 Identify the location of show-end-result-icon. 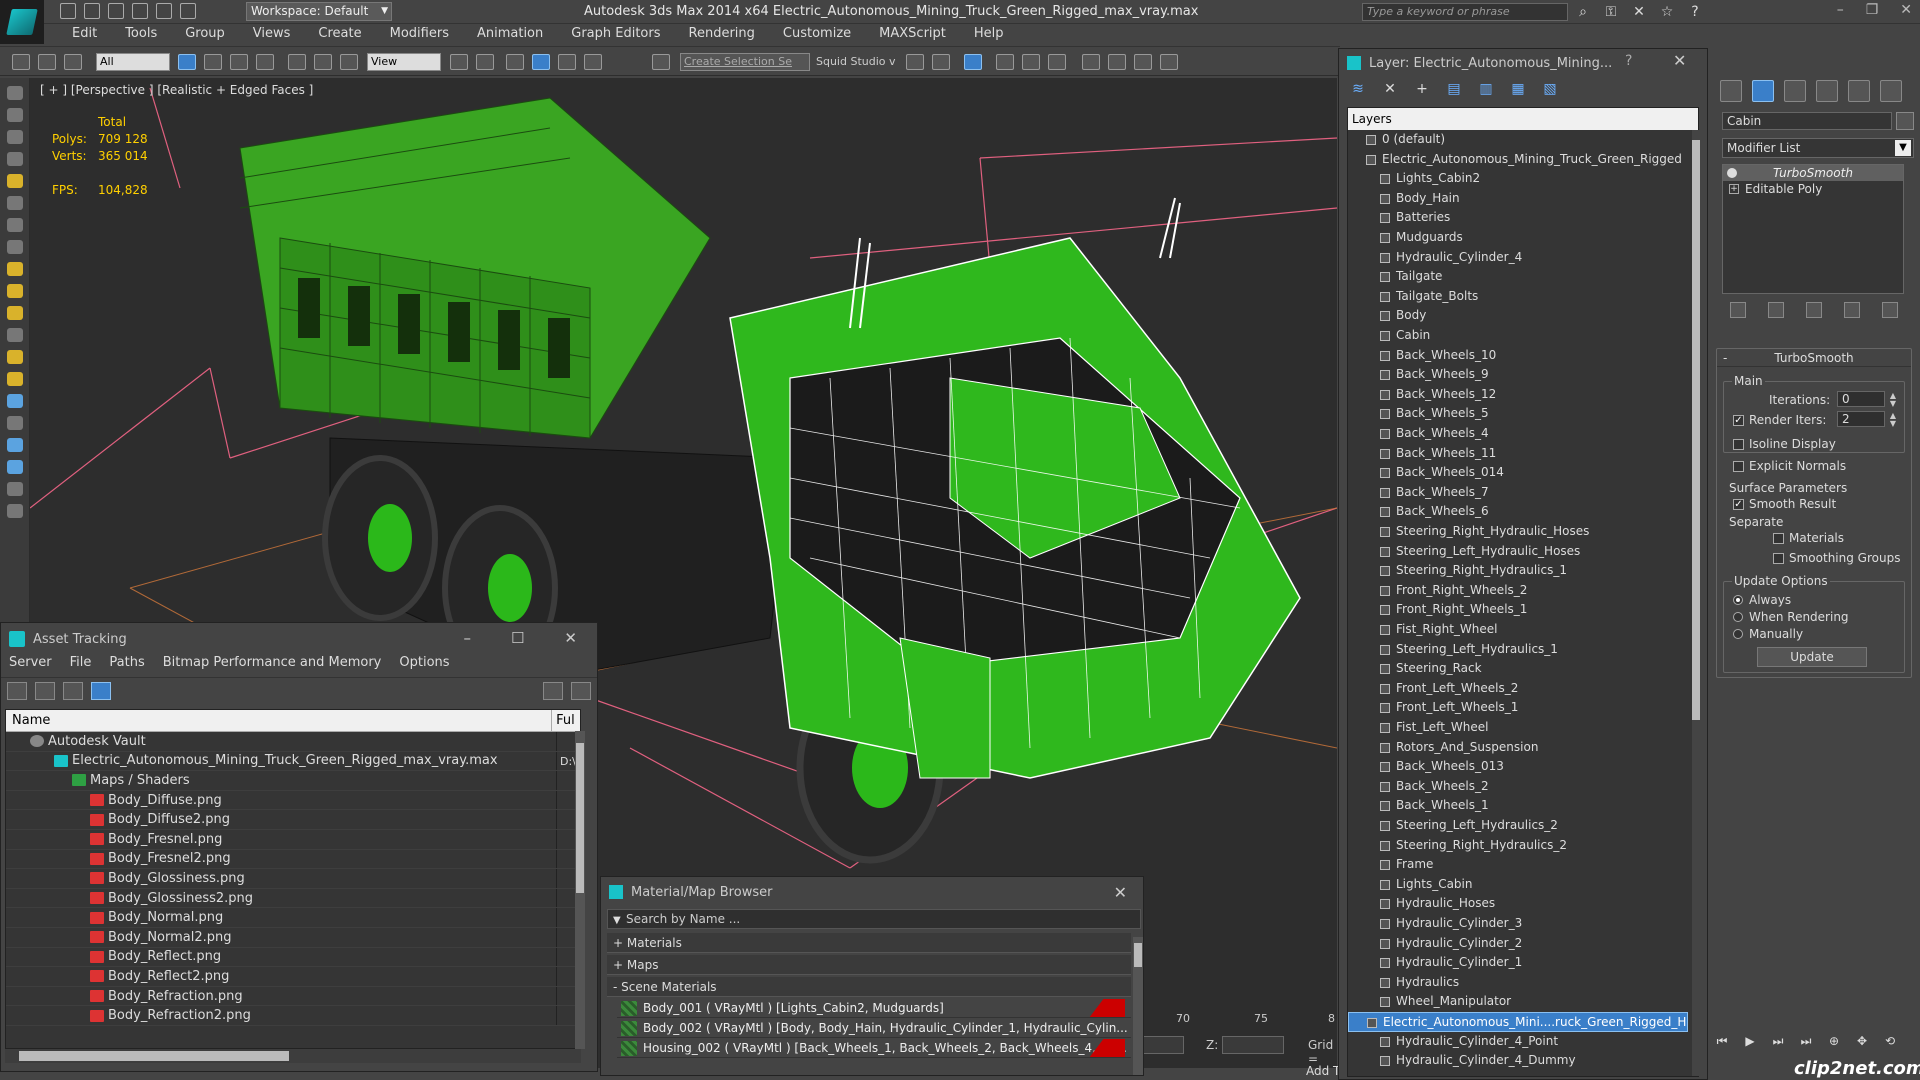
(1776, 310).